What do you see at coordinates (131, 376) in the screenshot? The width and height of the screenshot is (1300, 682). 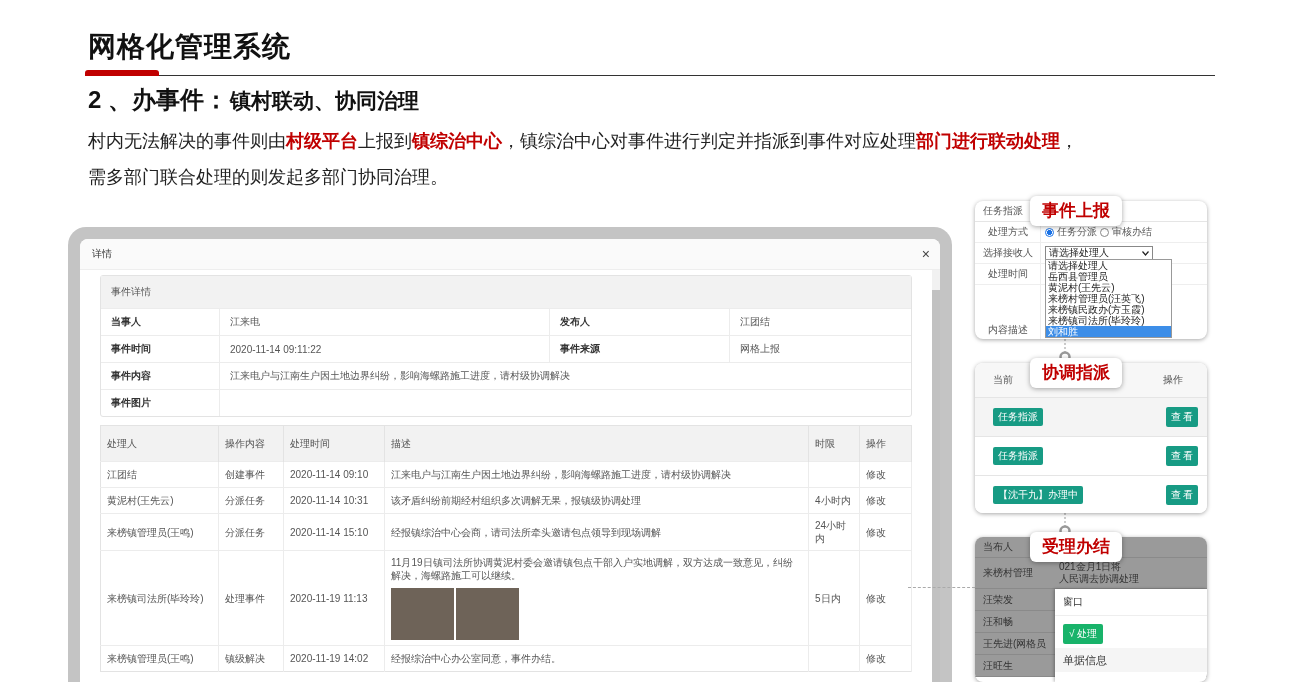 I see `field-label: 事件内容` at bounding box center [131, 376].